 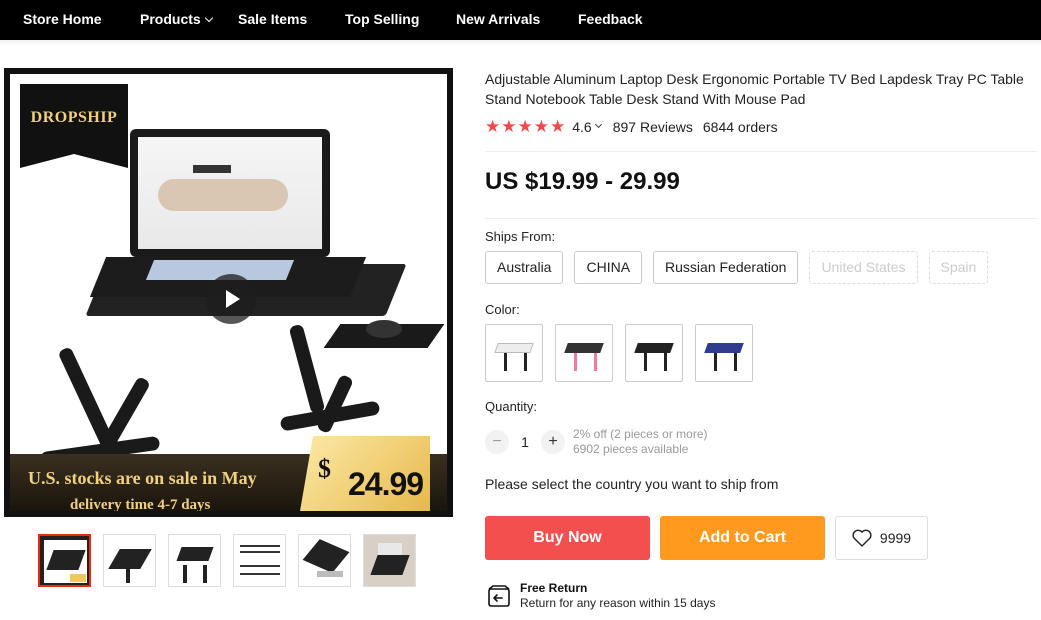 I want to click on wishlist-button: 9999, so click(x=881, y=538).